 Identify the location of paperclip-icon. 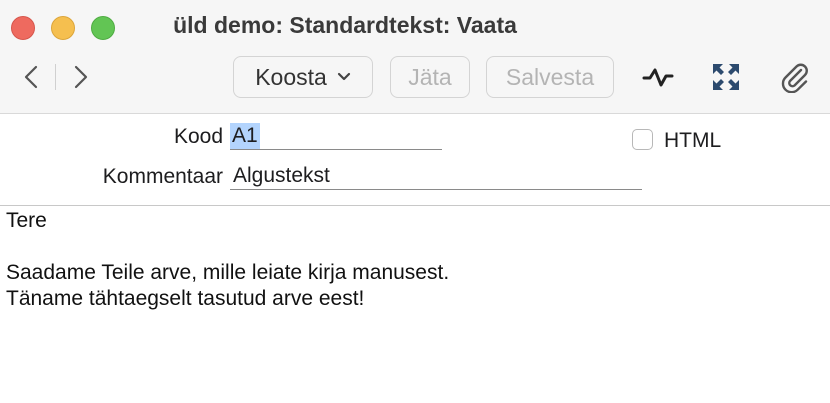
(794, 78).